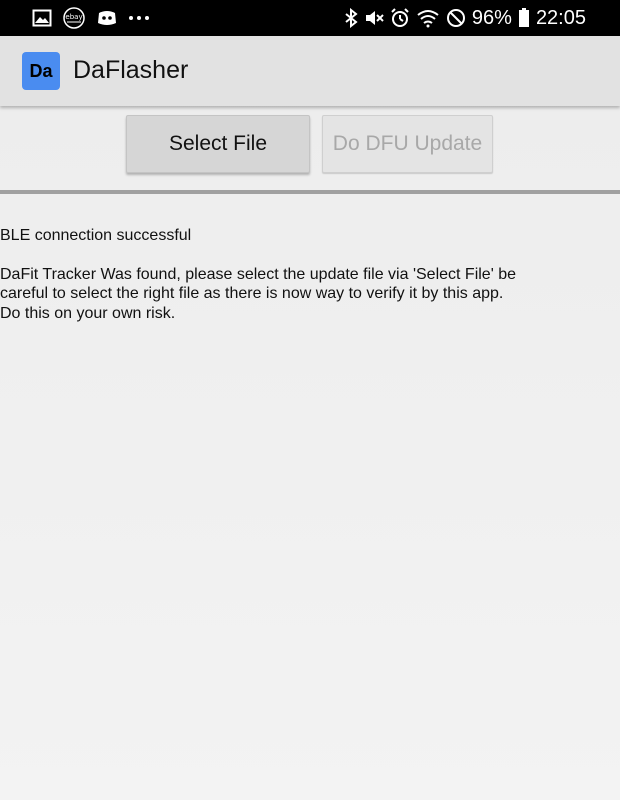  What do you see at coordinates (456, 18) in the screenshot?
I see `do-not-disturb-icon` at bounding box center [456, 18].